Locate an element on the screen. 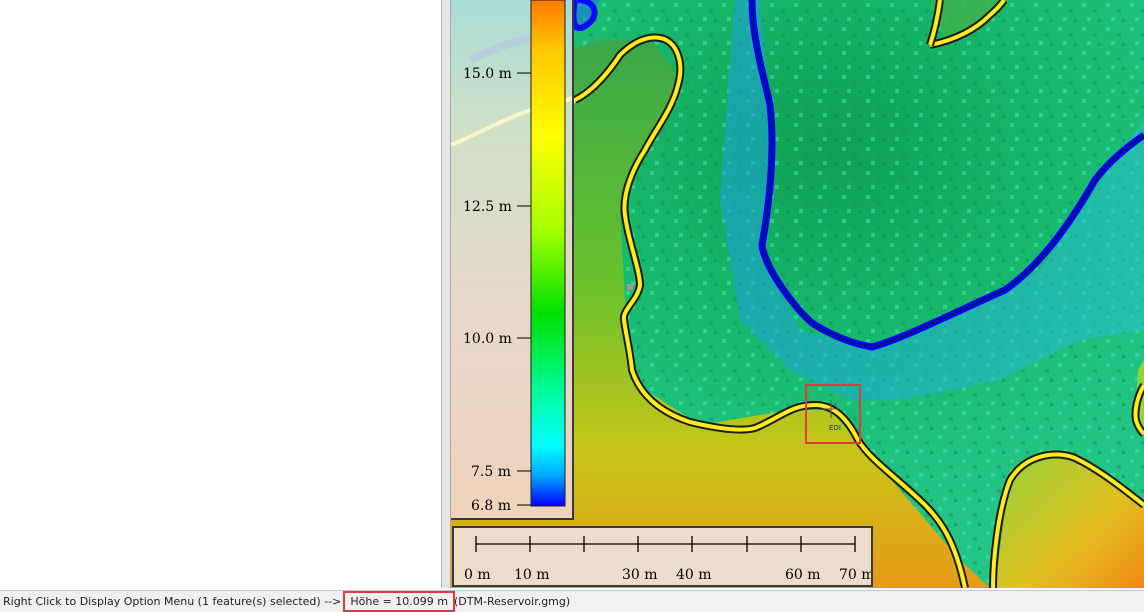 The width and height of the screenshot is (1144, 612). legend-label-10: 10.0 m is located at coordinates (487, 339).